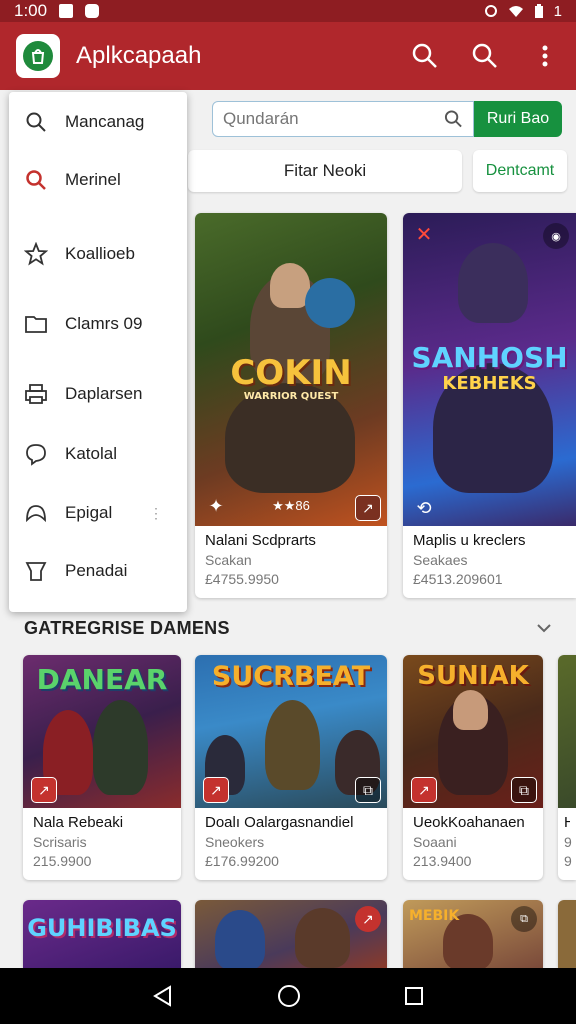 The height and width of the screenshot is (1024, 576). Describe the element at coordinates (557, 11) in the screenshot. I see `signal-indicator: 1` at that location.